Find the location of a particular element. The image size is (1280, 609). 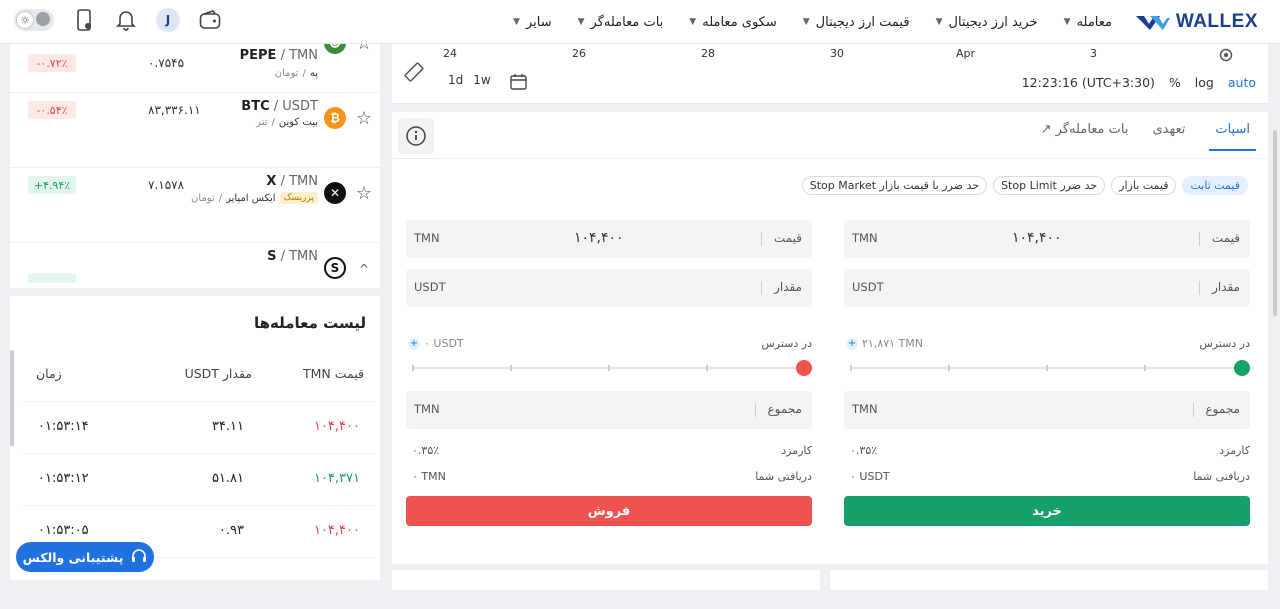

pepe-coin-icon: ☻ is located at coordinates (335, 49).